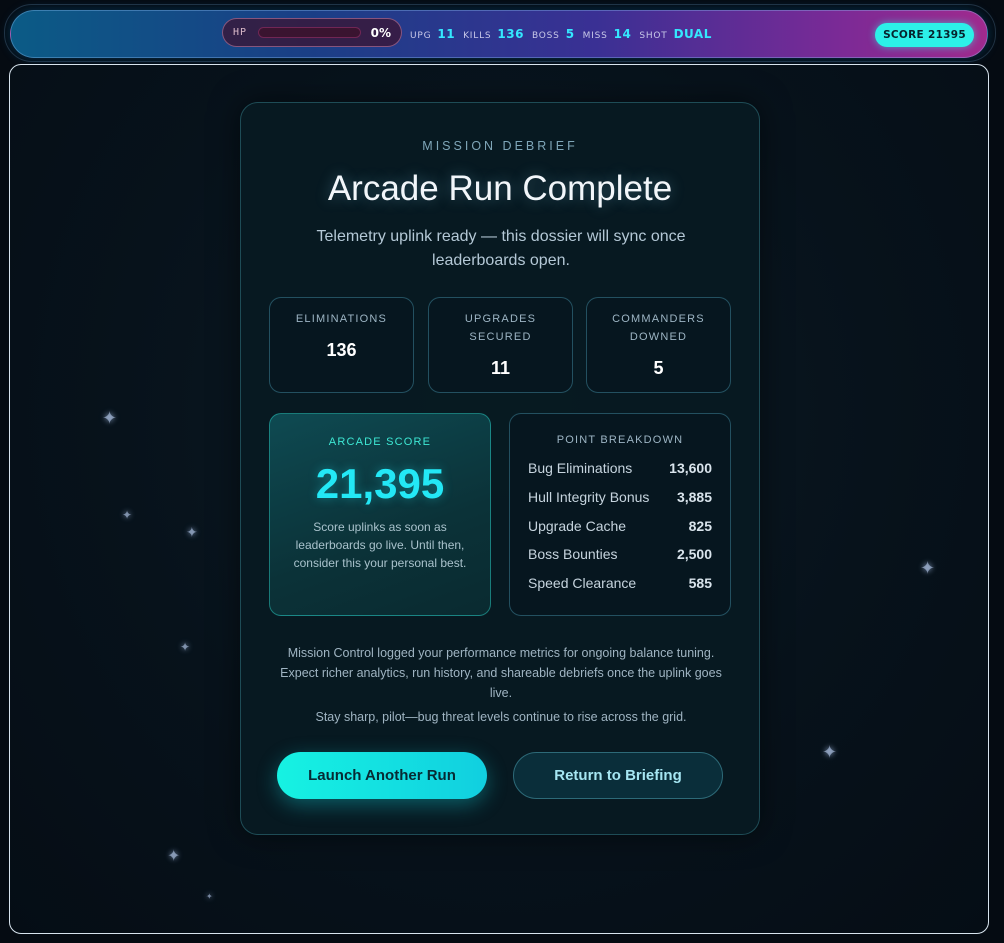 The height and width of the screenshot is (943, 1004). Describe the element at coordinates (341, 350) in the screenshot. I see `stat-card-value: 136` at that location.